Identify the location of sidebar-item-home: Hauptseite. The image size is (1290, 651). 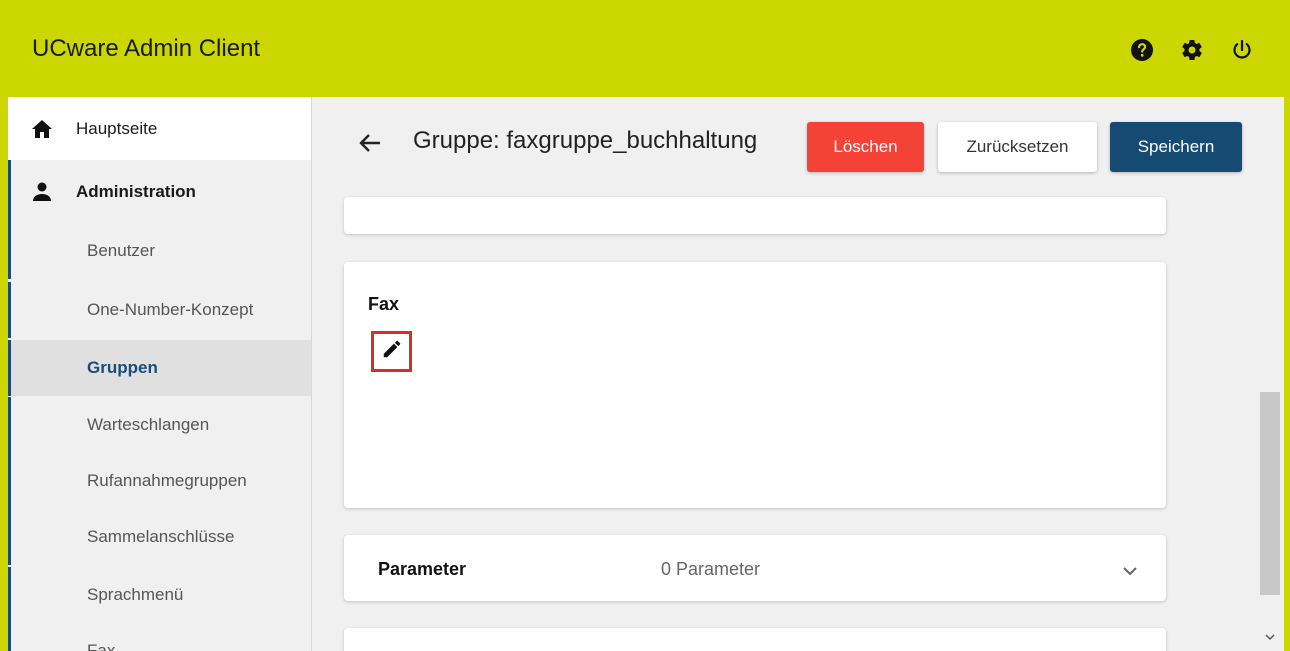
(159, 128).